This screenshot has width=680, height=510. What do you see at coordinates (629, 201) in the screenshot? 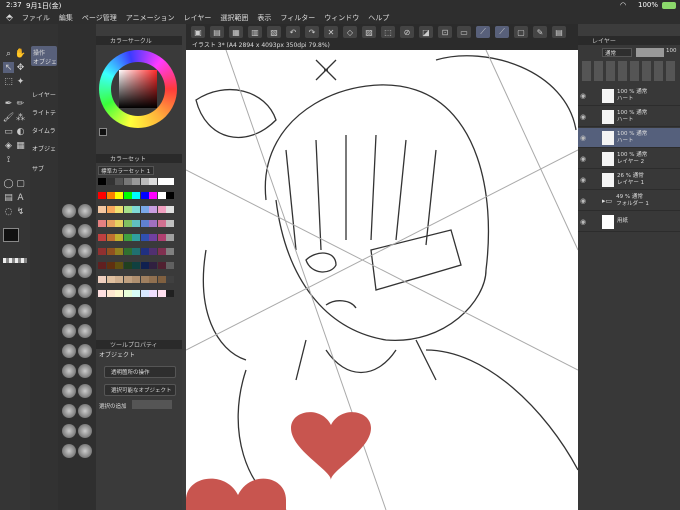
I see `layer-folder-row: ◉ ▸▭ 49 % 通常 フォルダー 1` at bounding box center [629, 201].